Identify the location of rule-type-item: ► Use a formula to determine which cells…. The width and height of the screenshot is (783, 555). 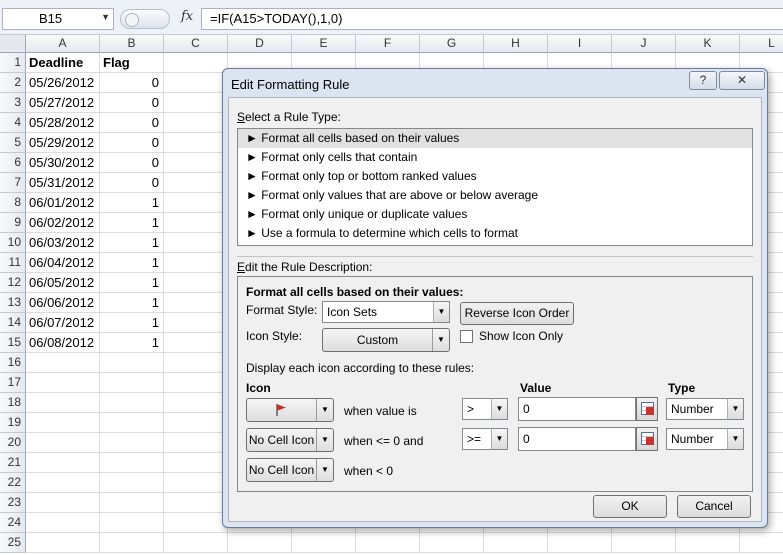
(495, 233).